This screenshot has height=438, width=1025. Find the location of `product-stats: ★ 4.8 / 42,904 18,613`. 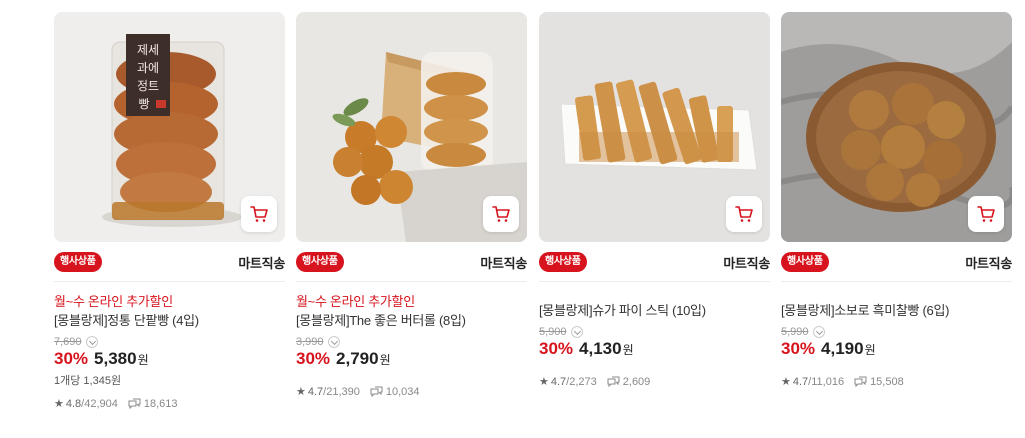

product-stats: ★ 4.8 / 42,904 18,613 is located at coordinates (169, 404).